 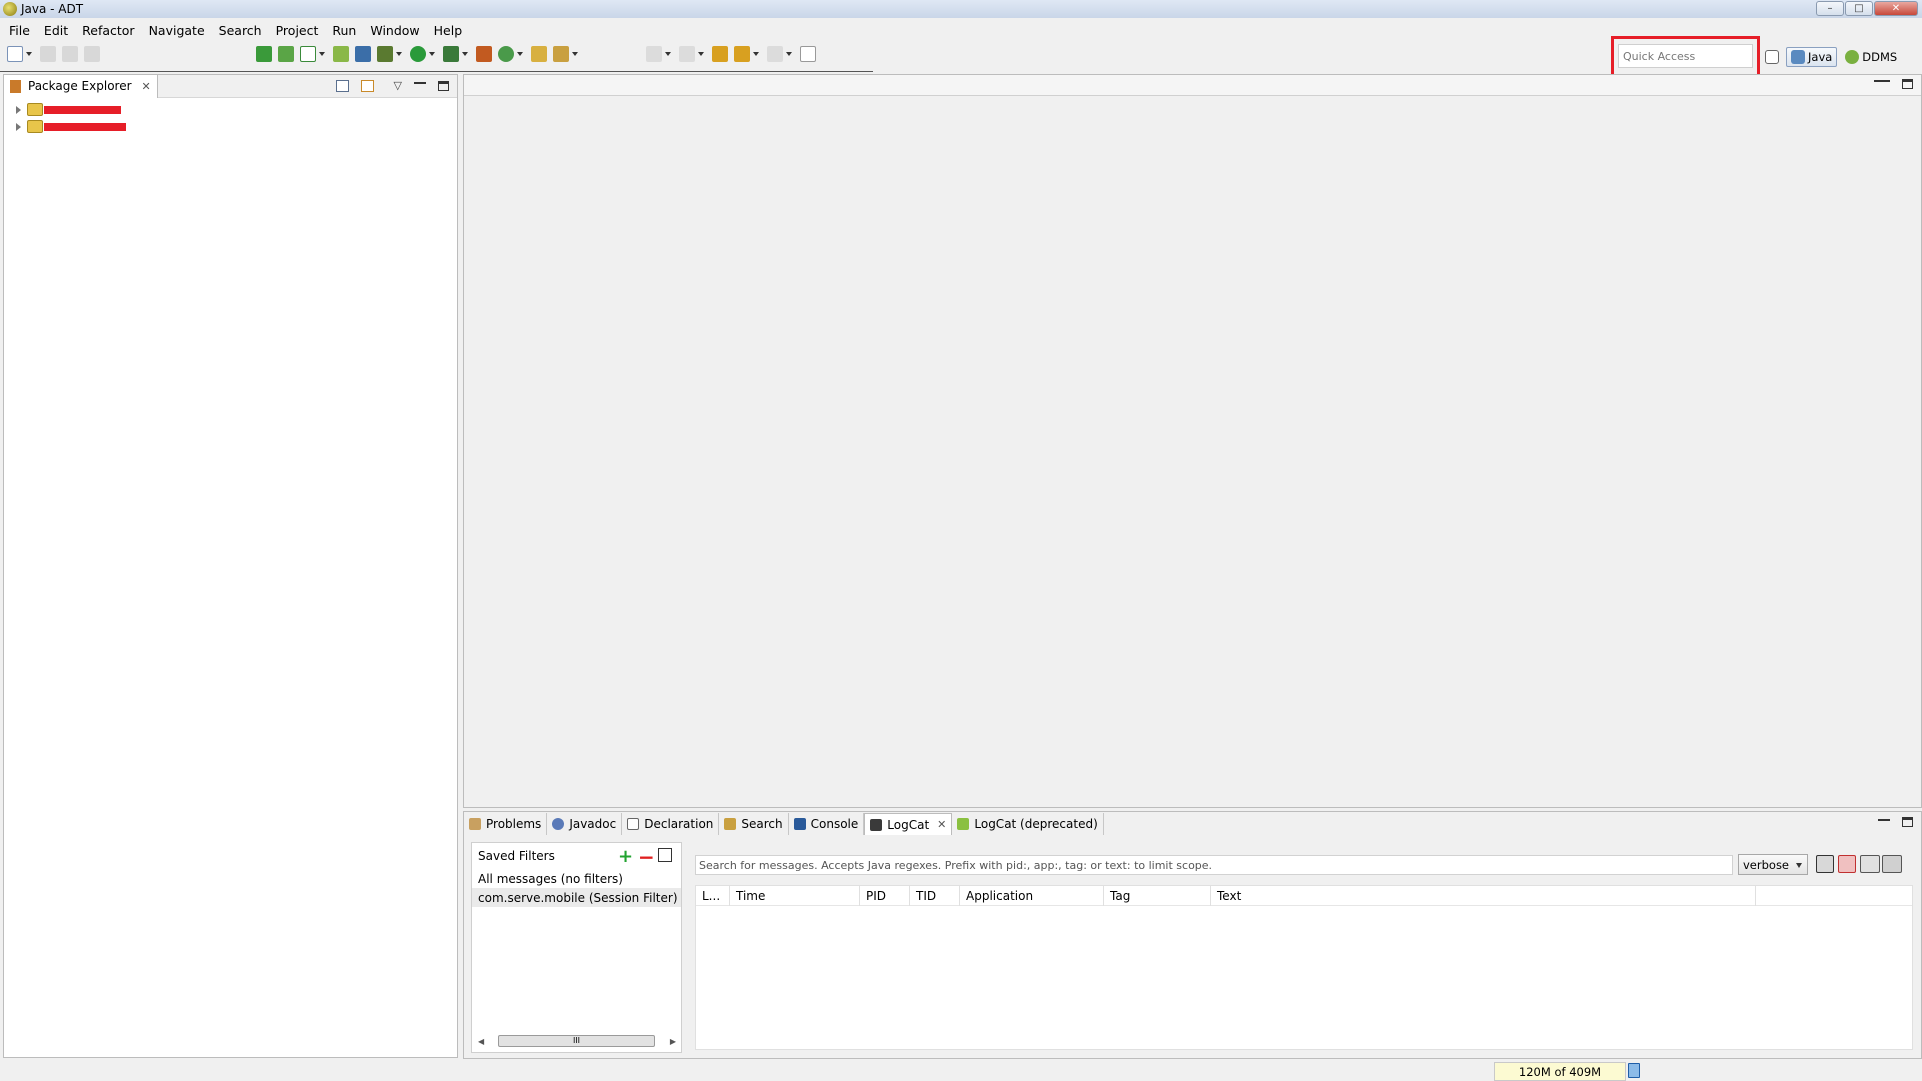 I want to click on garbage-collect-icon, so click(x=1634, y=1070).